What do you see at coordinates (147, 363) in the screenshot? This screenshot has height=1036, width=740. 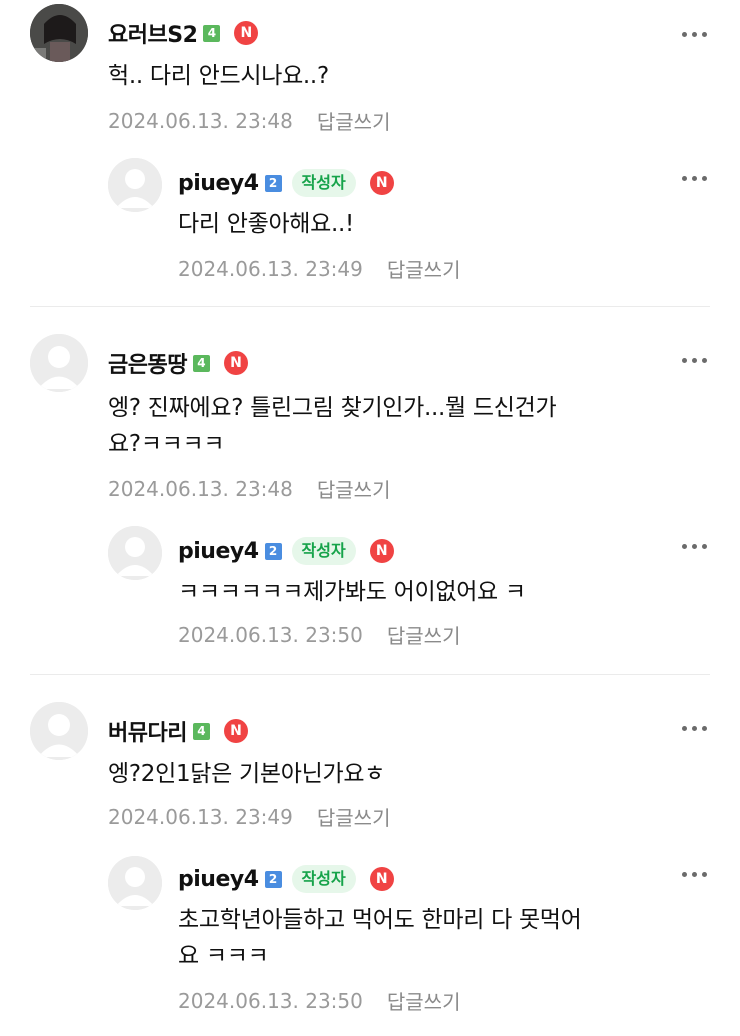 I see `commenter-nickname: 금은똥땅` at bounding box center [147, 363].